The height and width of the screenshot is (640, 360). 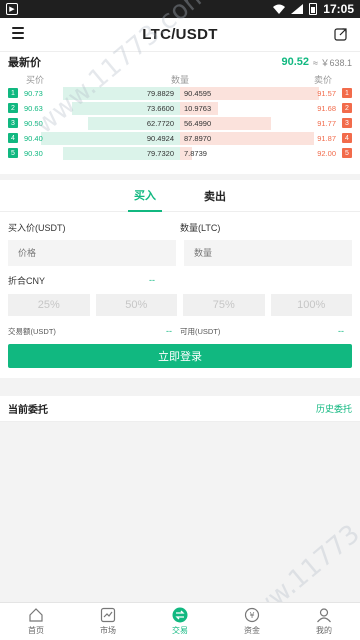 What do you see at coordinates (49, 305) in the screenshot?
I see `percent-25-button: 25%` at bounding box center [49, 305].